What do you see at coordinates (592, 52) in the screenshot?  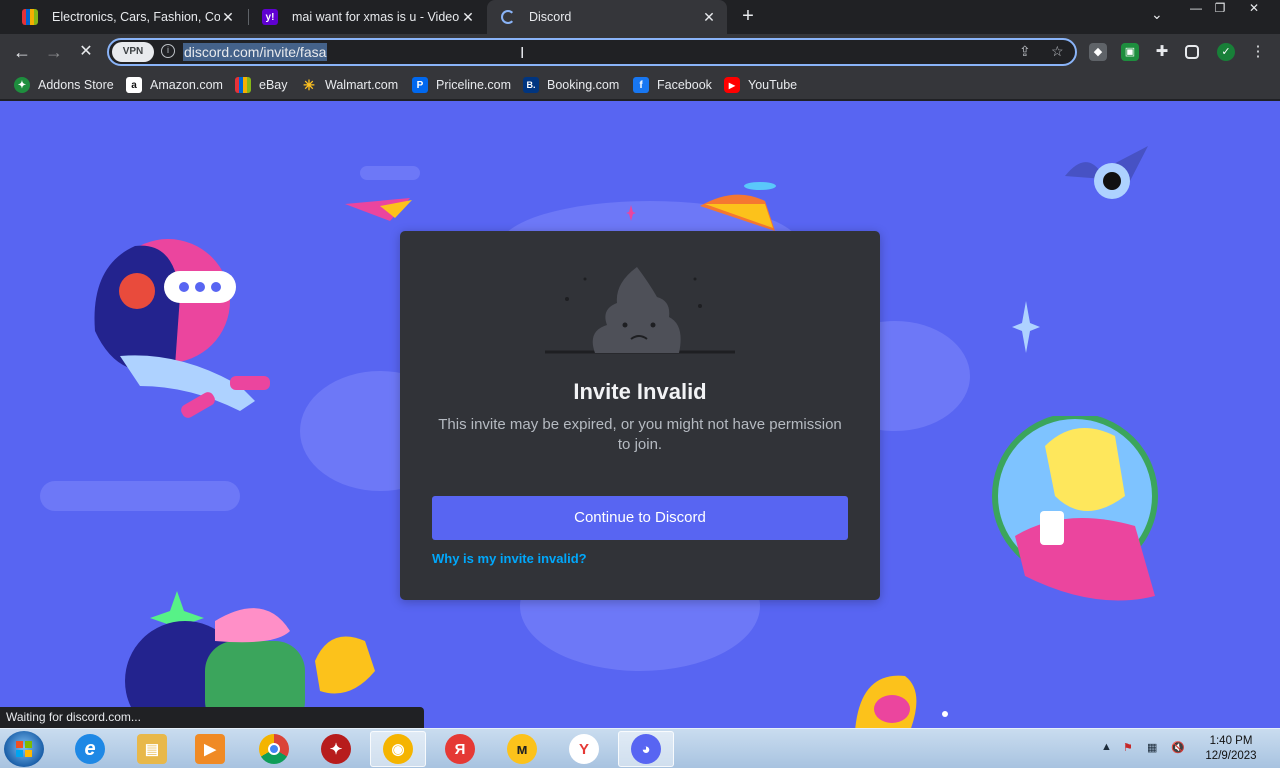 I see `address-bar: VPN i discord.com/invite/fasa ⇪ ☆` at bounding box center [592, 52].